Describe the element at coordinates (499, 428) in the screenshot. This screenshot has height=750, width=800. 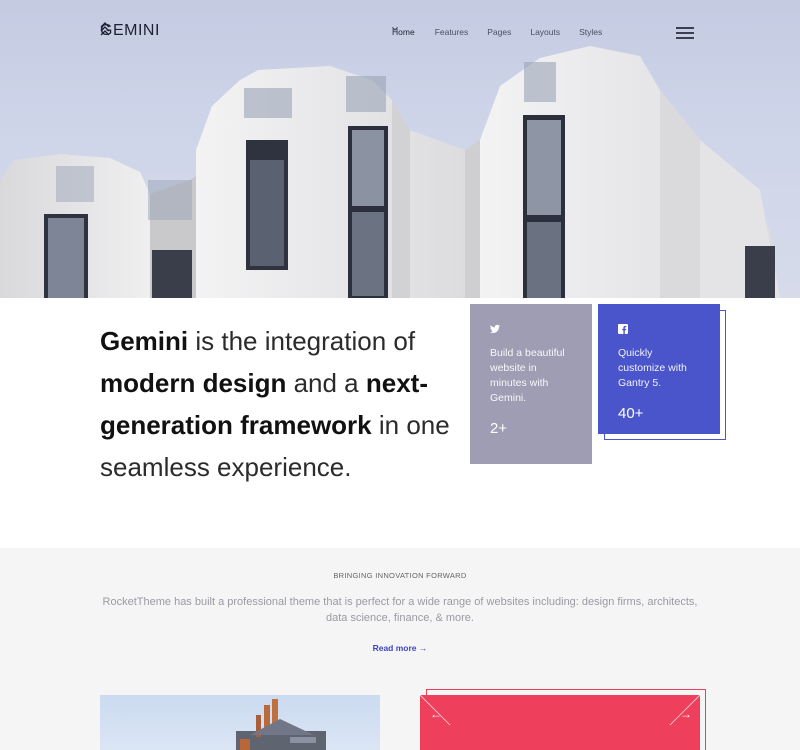
I see `twitter-card-count: 2+` at that location.